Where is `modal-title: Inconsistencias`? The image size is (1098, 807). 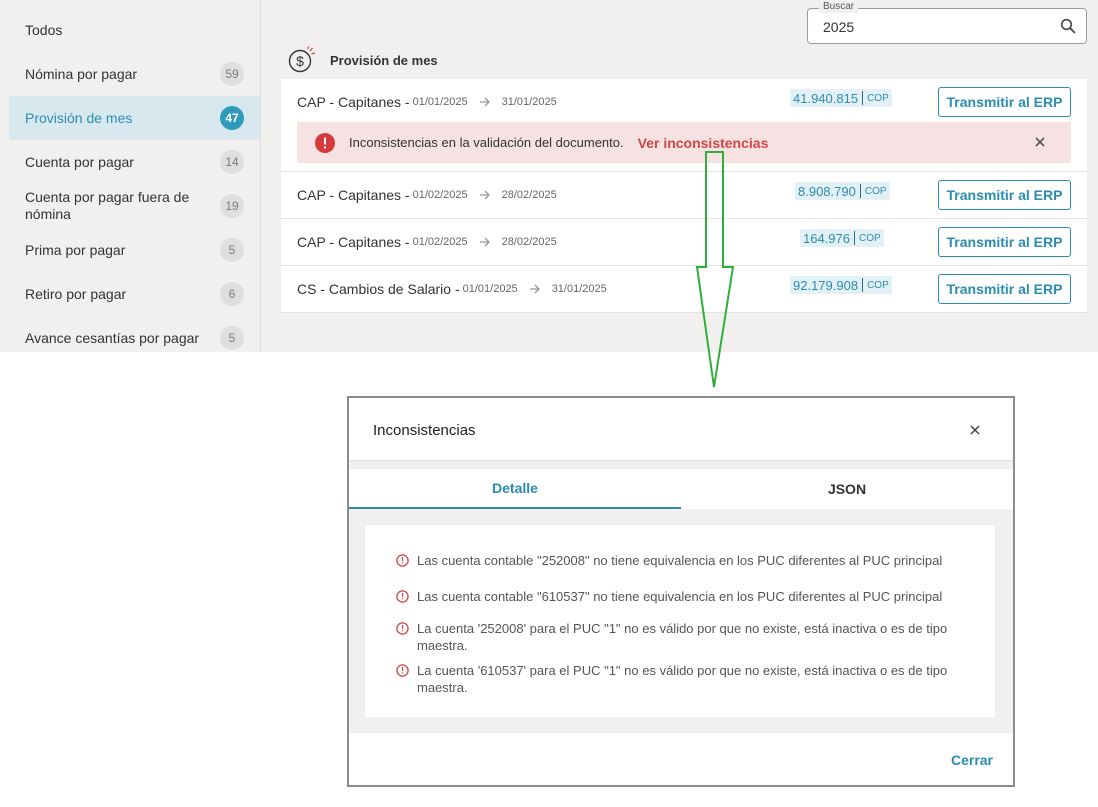
modal-title: Inconsistencias is located at coordinates (424, 430).